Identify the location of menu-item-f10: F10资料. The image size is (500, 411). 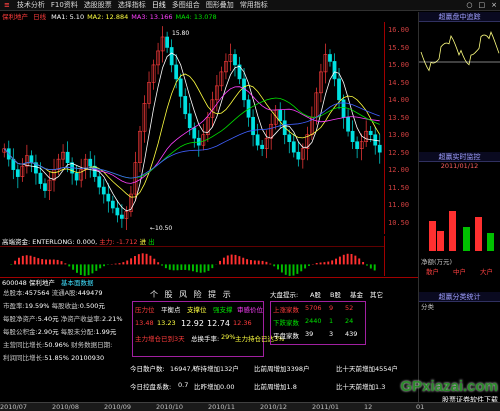
(64, 5).